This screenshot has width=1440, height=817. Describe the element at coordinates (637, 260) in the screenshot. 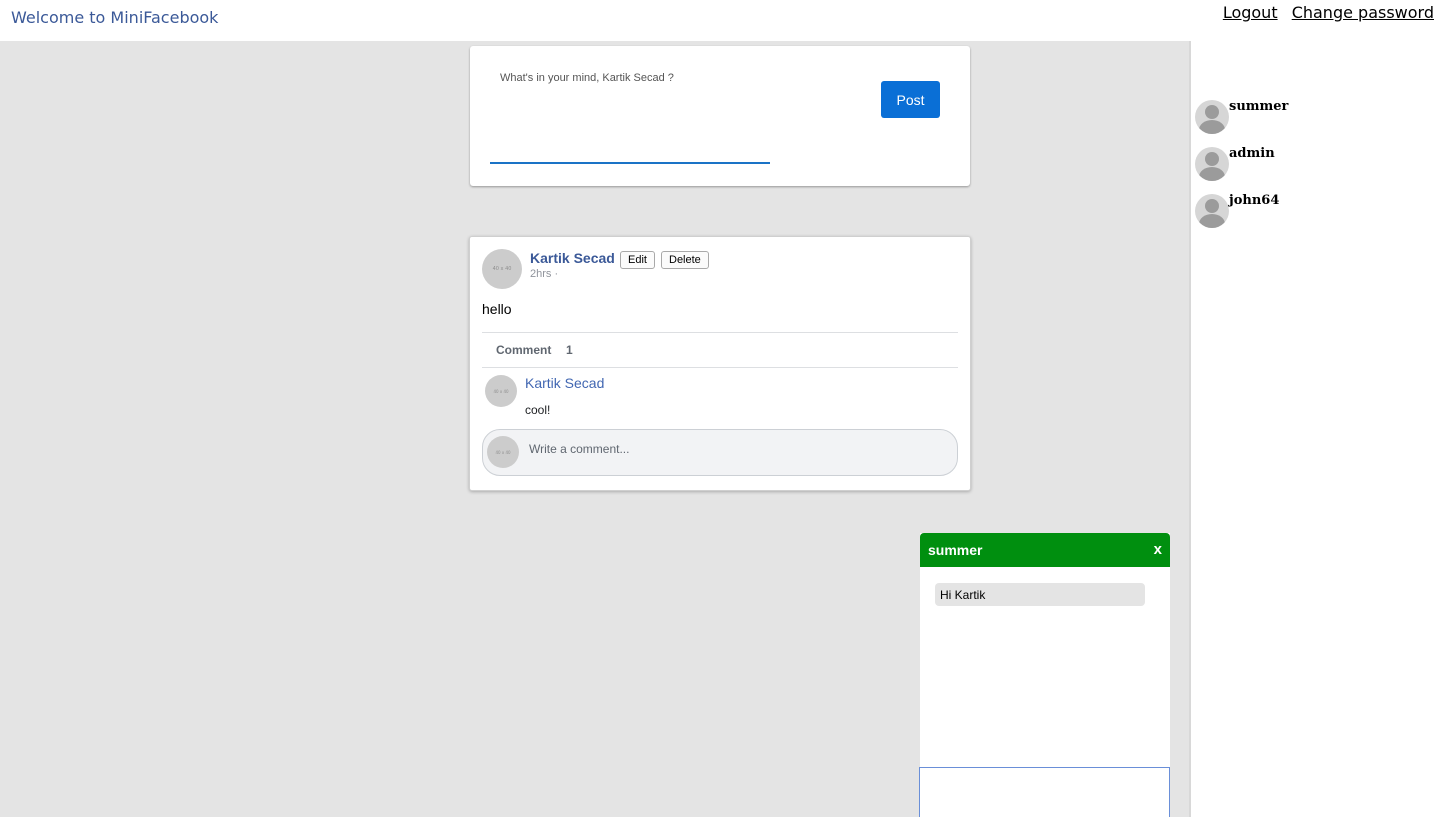

I see `edit-post-button: Edit` at that location.